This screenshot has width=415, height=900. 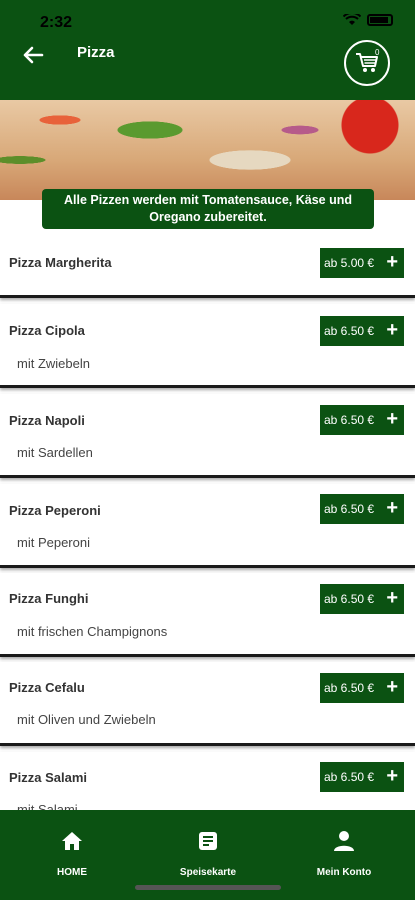 What do you see at coordinates (208, 887) in the screenshot?
I see `home-indicator` at bounding box center [208, 887].